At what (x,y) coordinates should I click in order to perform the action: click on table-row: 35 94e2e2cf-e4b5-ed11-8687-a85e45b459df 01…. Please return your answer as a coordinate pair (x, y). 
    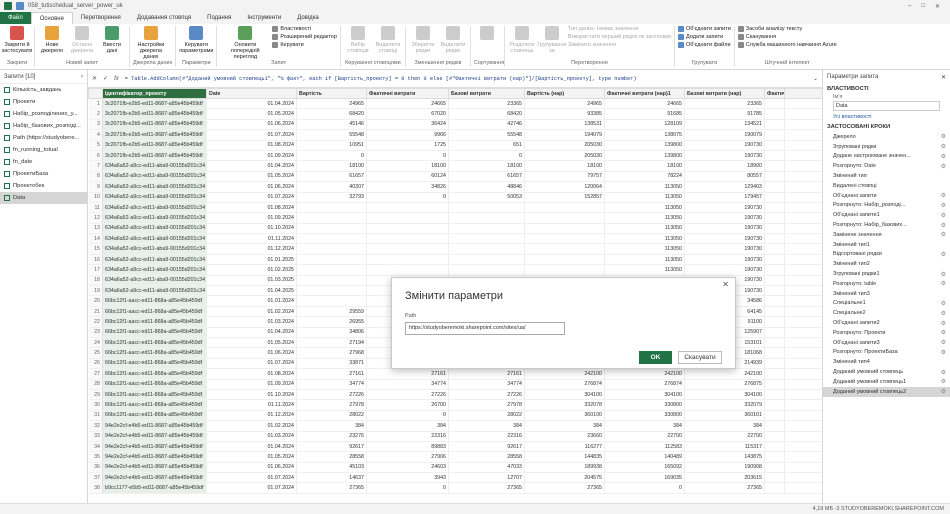
    Looking at the image, I should click on (455, 457).